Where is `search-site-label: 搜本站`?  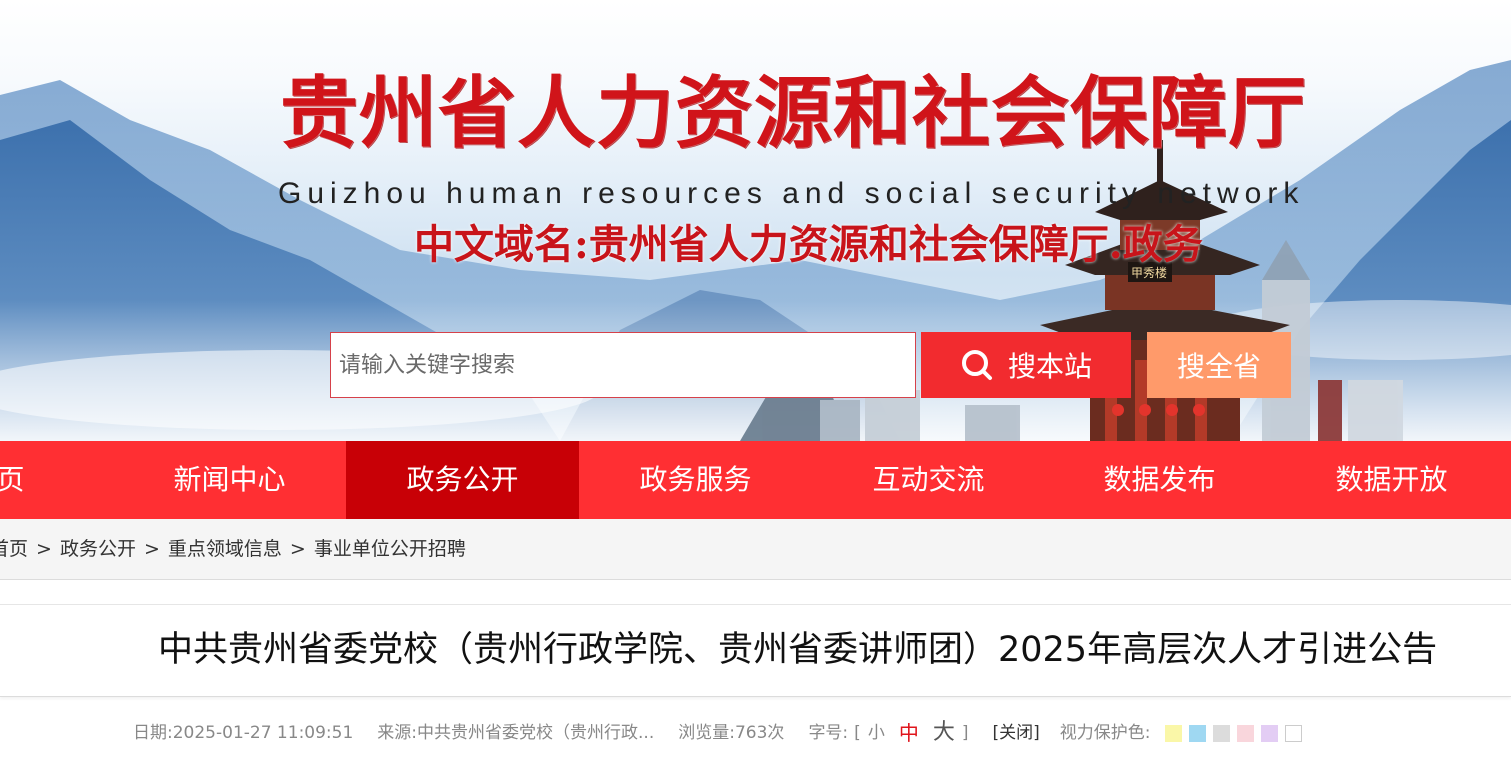
search-site-label: 搜本站 is located at coordinates (1049, 366).